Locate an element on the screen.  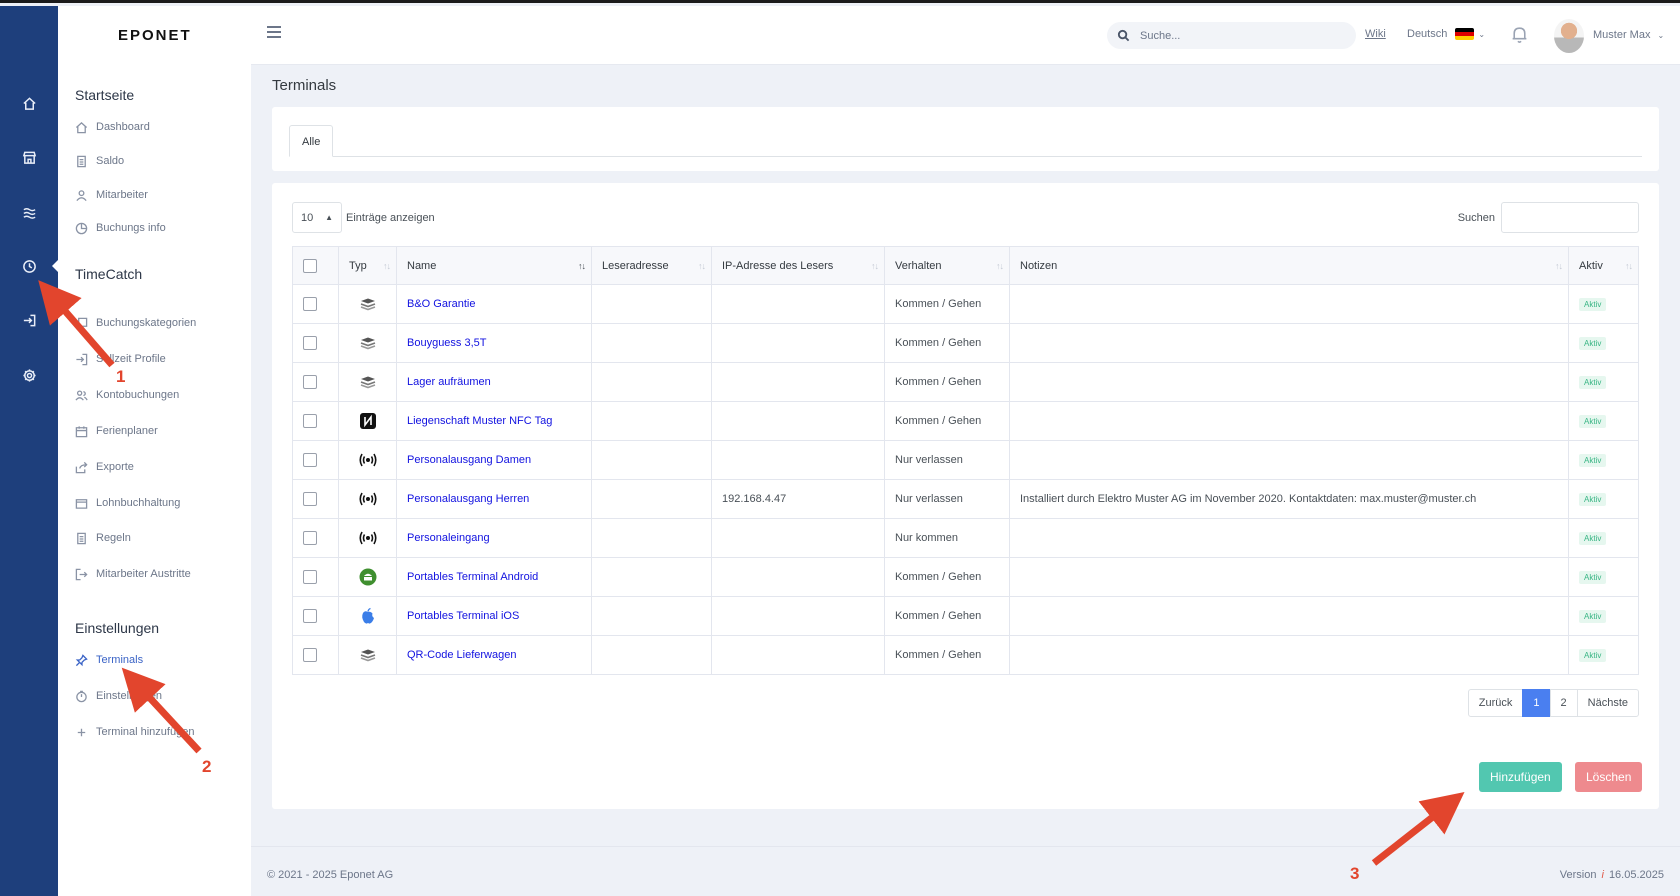
sidebar-item-ferienplaner: Ferienplaner is located at coordinates (116, 431).